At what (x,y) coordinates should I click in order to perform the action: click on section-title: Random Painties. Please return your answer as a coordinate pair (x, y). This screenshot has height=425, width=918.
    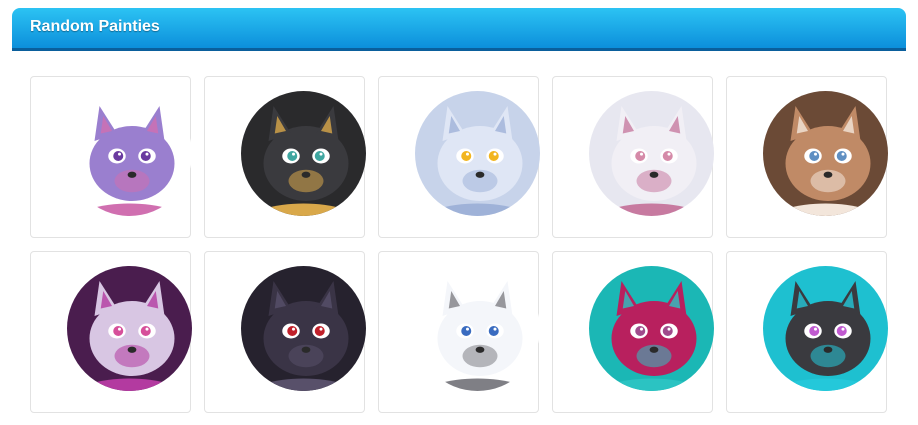
    Looking at the image, I should click on (95, 26).